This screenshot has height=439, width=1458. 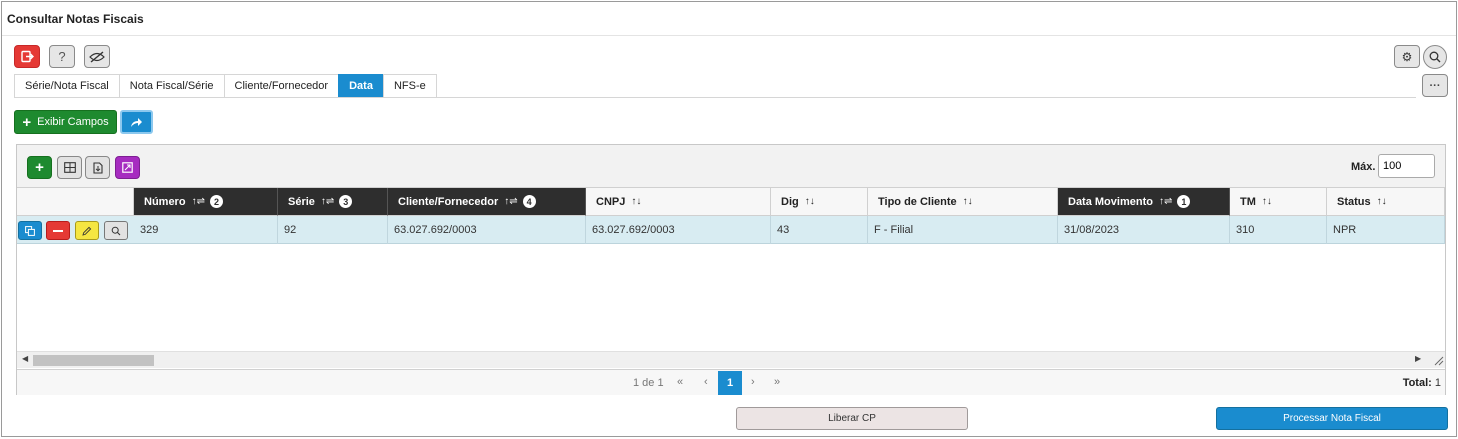 What do you see at coordinates (819, 202) in the screenshot?
I see `header-dig: Dig ↑↓` at bounding box center [819, 202].